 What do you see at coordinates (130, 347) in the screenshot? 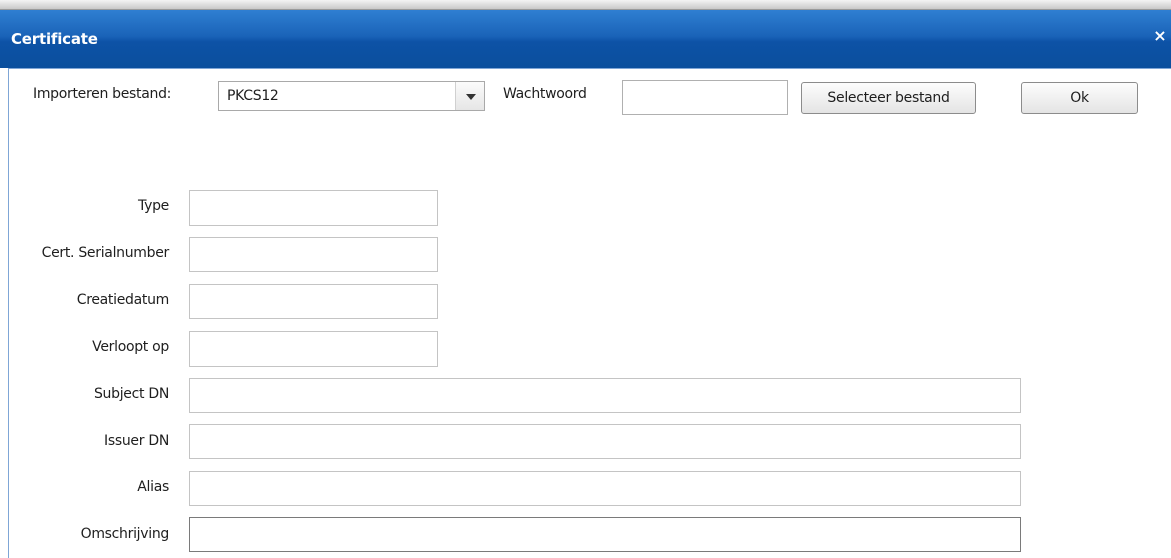
I see `expires-label: Verloopt op` at bounding box center [130, 347].